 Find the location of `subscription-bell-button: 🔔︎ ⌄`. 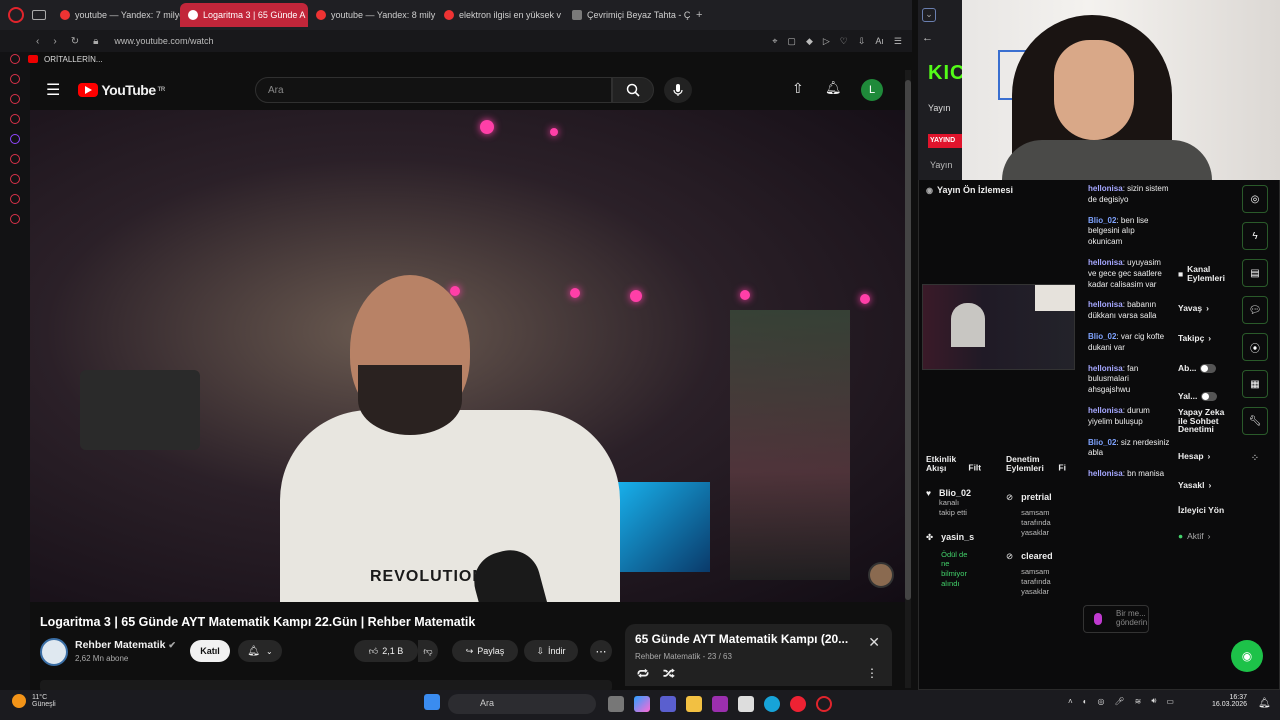

subscription-bell-button: 🔔︎ ⌄ is located at coordinates (260, 651).